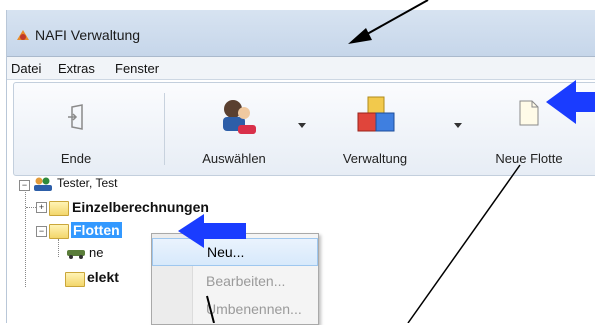 This screenshot has height=325, width=595. I want to click on folder-open-icon, so click(59, 231).